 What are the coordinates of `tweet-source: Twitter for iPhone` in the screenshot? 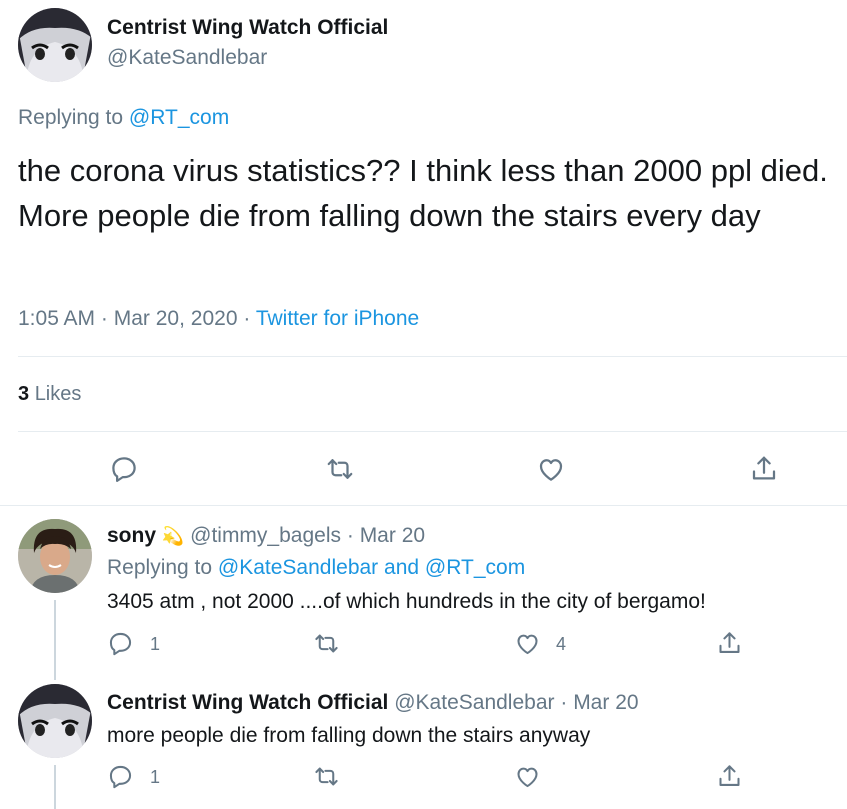 It's located at (337, 318).